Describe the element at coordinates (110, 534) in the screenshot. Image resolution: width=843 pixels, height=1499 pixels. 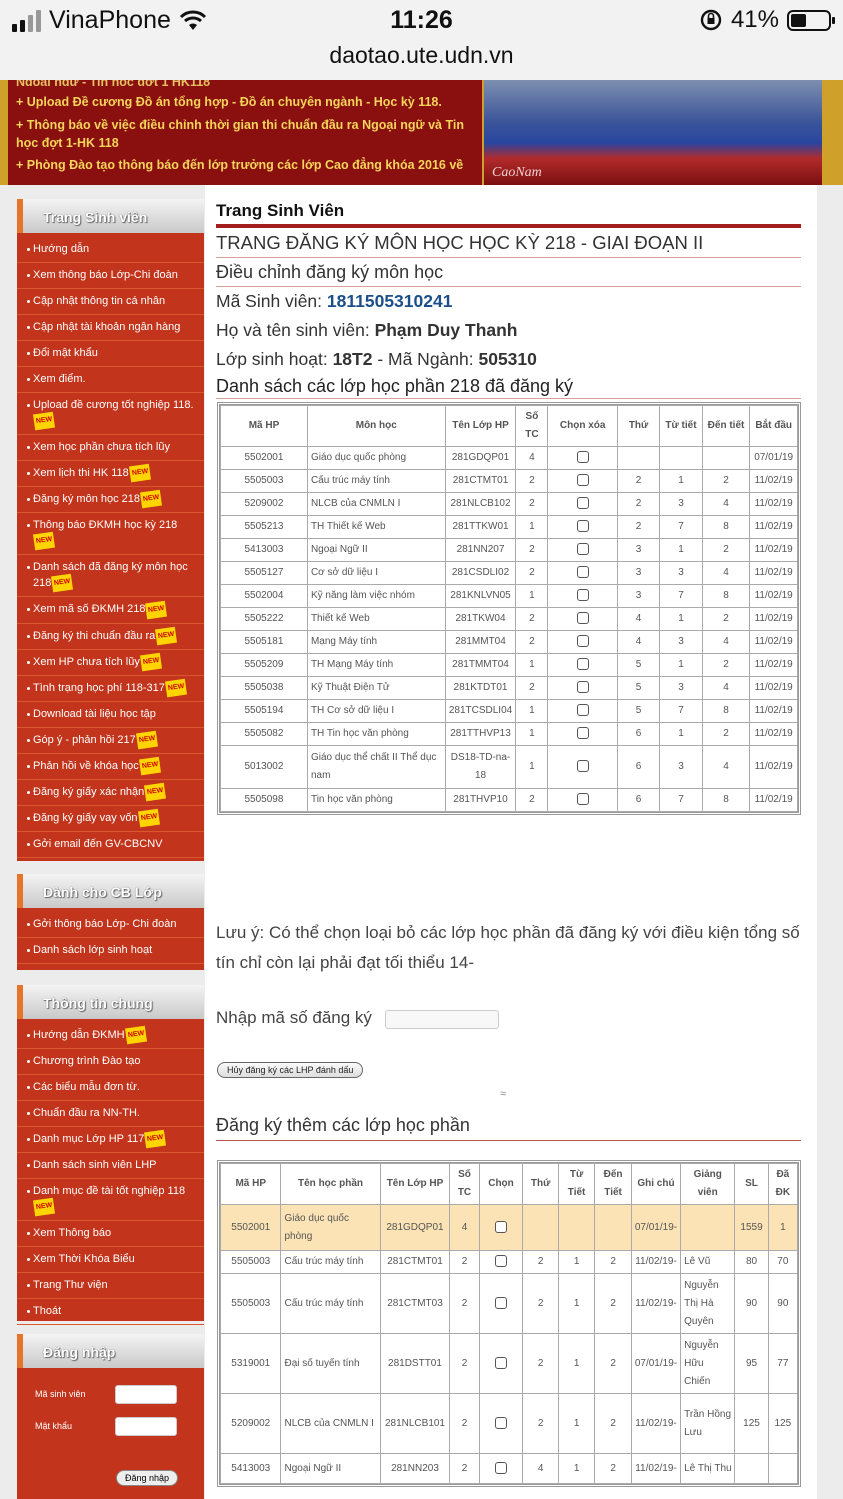
I see `sidebar-item: Thông báo ĐKMH học kỳ 218NEW` at that location.